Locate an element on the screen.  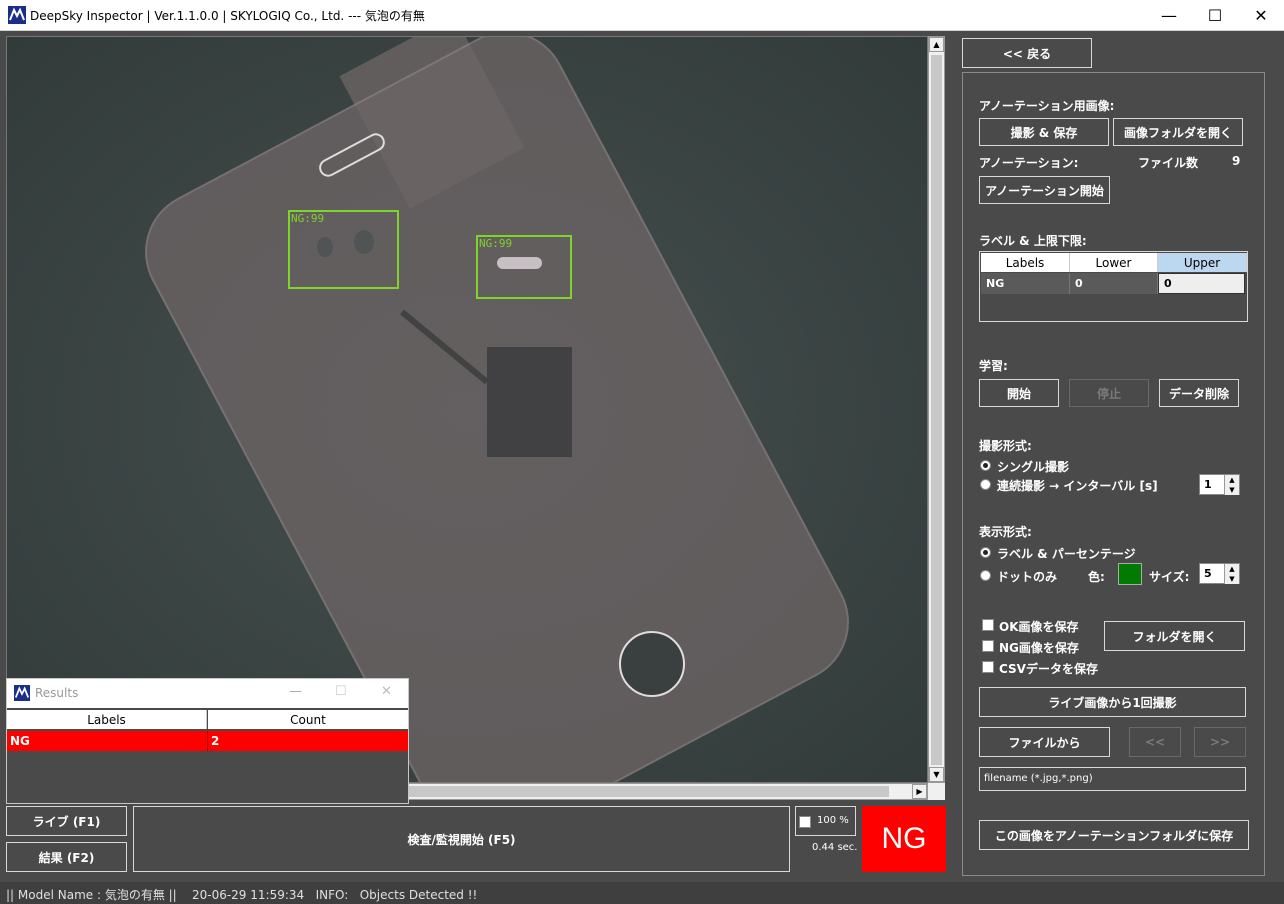
label-percentage-radio is located at coordinates (985, 552).